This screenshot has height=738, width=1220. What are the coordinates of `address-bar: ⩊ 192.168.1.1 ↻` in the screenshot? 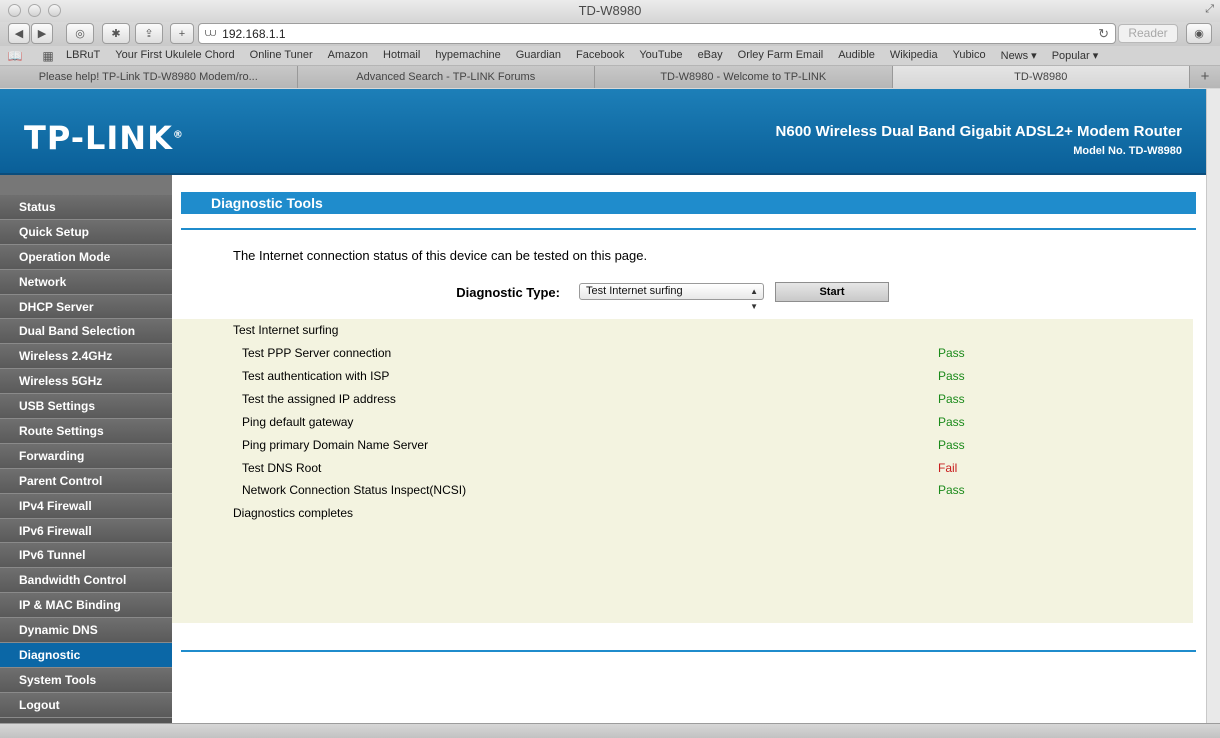 It's located at (657, 33).